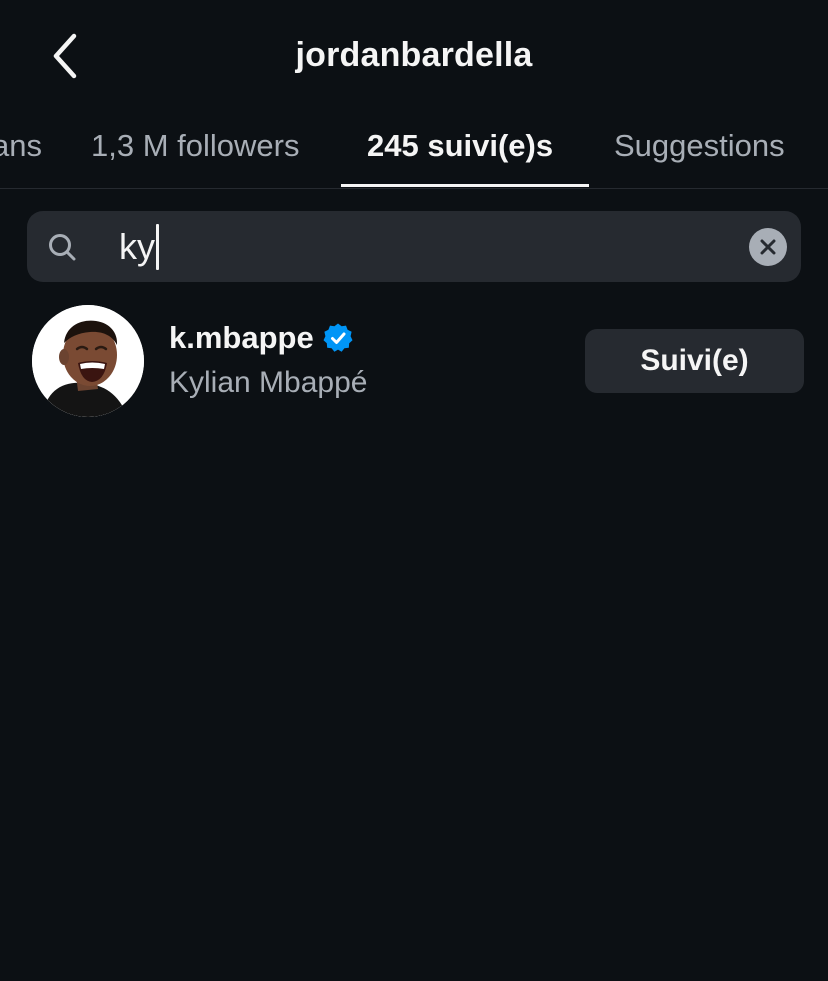  What do you see at coordinates (21, 158) in the screenshot?
I see `tab-fans: ans` at bounding box center [21, 158].